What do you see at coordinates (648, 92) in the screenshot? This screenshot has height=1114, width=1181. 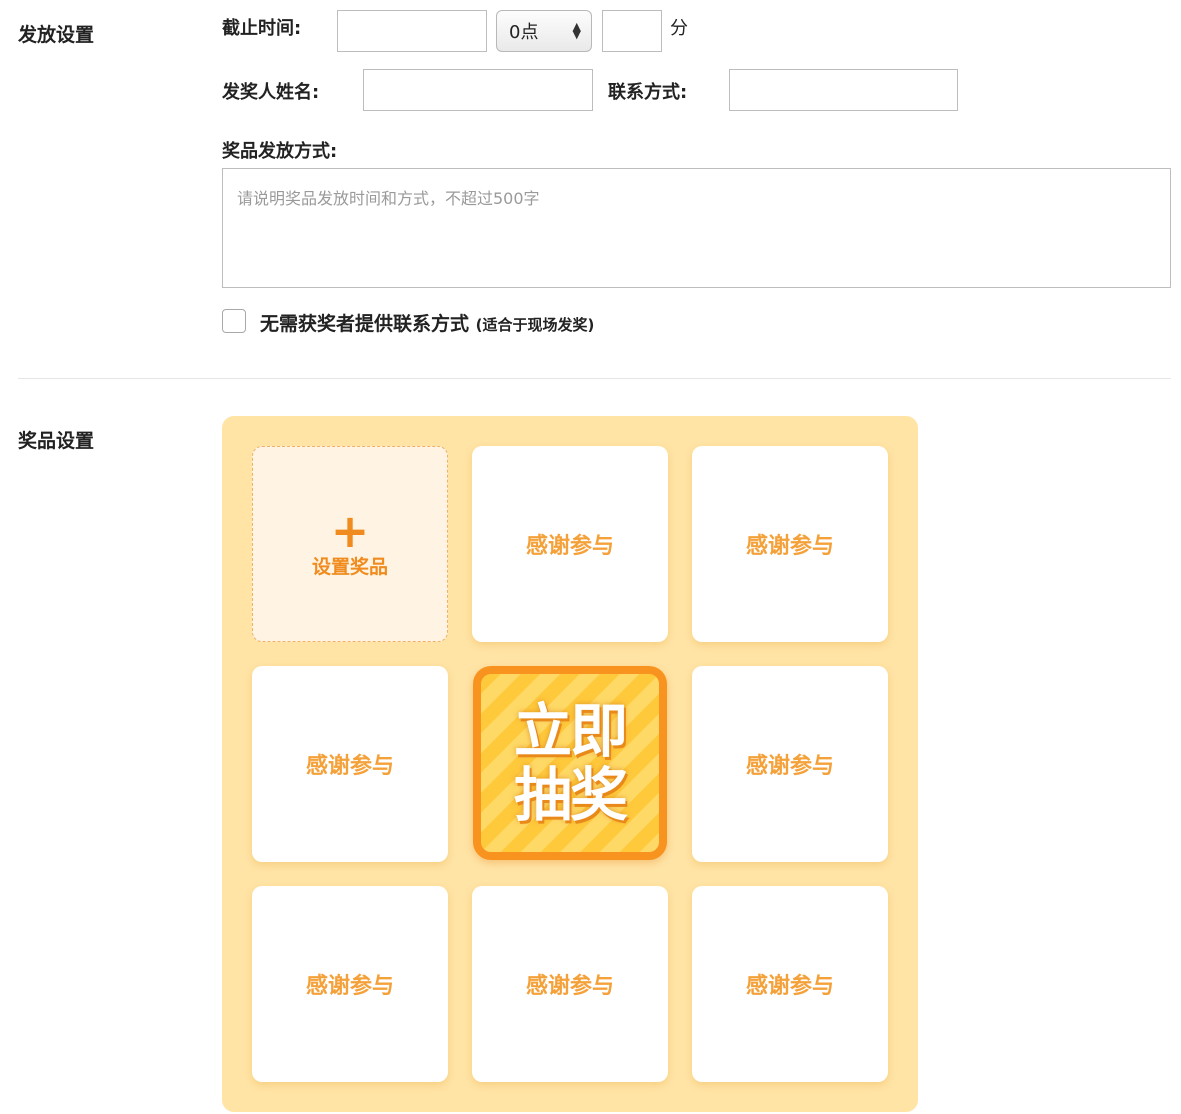 I see `contact-label: 联系方式:` at bounding box center [648, 92].